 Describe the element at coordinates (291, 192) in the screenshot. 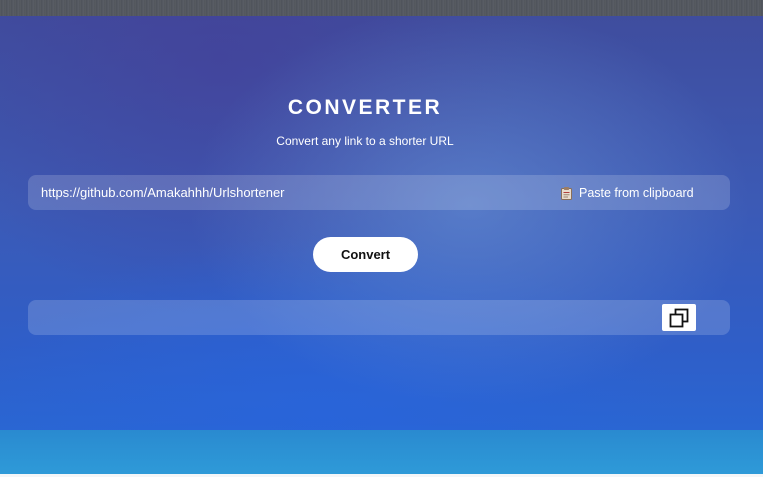

I see `url-input` at that location.